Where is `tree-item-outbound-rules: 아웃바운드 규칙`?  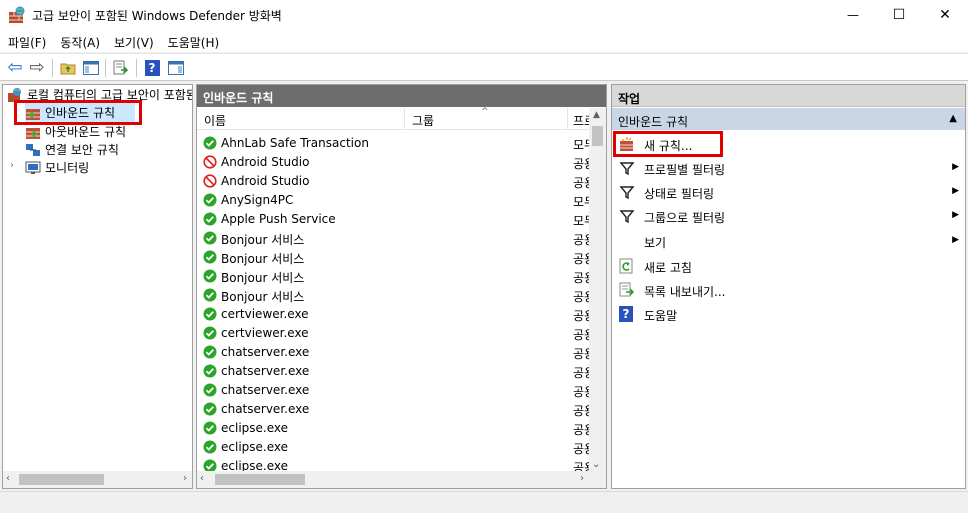
tree-item-outbound-rules: 아웃바운드 규칙 is located at coordinates (75, 131).